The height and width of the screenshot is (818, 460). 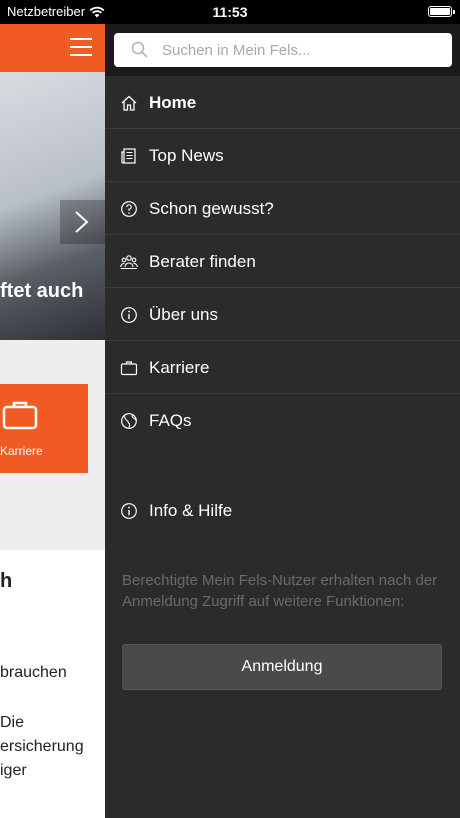 What do you see at coordinates (44, 428) in the screenshot?
I see `career-tile: Karriere` at bounding box center [44, 428].